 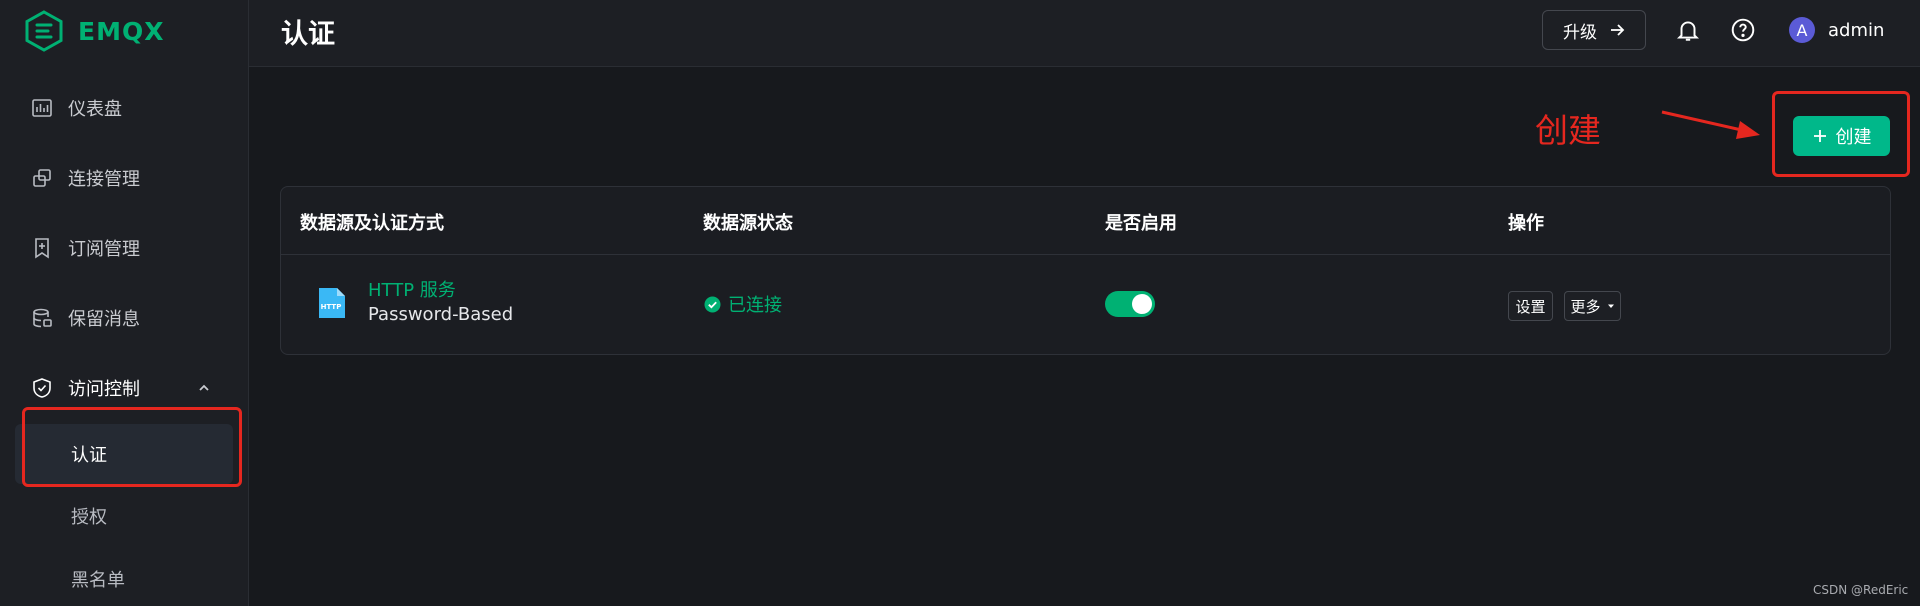 What do you see at coordinates (121, 31) in the screenshot?
I see `logo-text: EMQX` at bounding box center [121, 31].